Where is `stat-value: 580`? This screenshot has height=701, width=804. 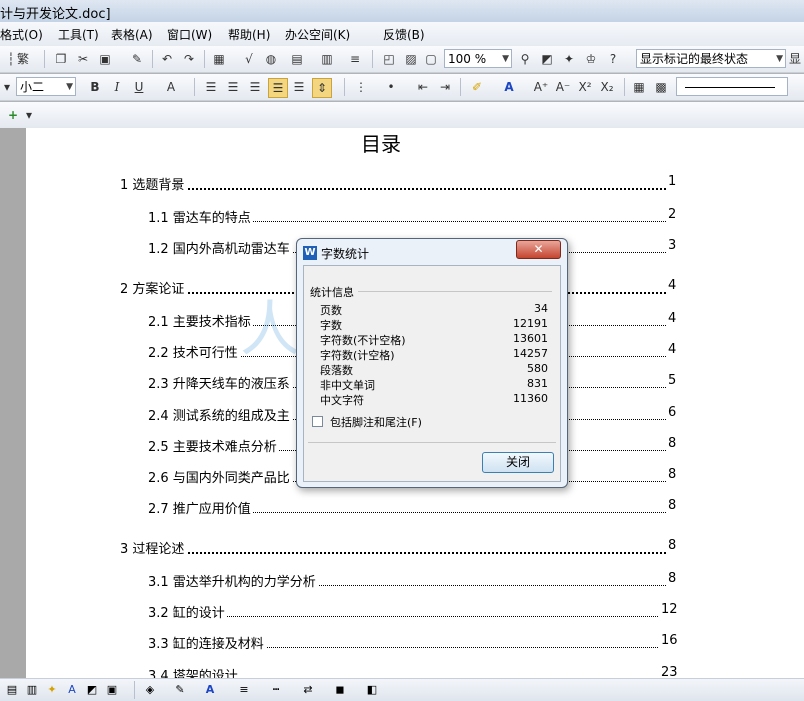
stat-value: 580 is located at coordinates (537, 368).